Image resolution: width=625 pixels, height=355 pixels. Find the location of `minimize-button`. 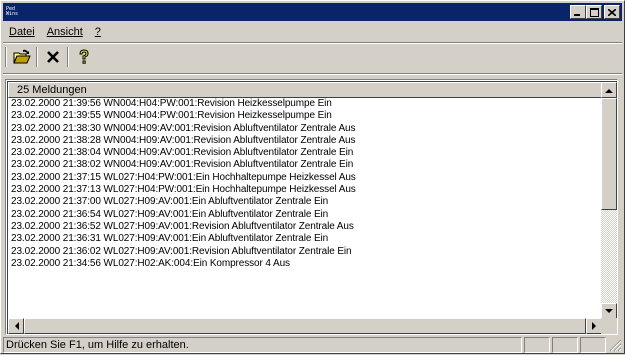

minimize-button is located at coordinates (578, 12).